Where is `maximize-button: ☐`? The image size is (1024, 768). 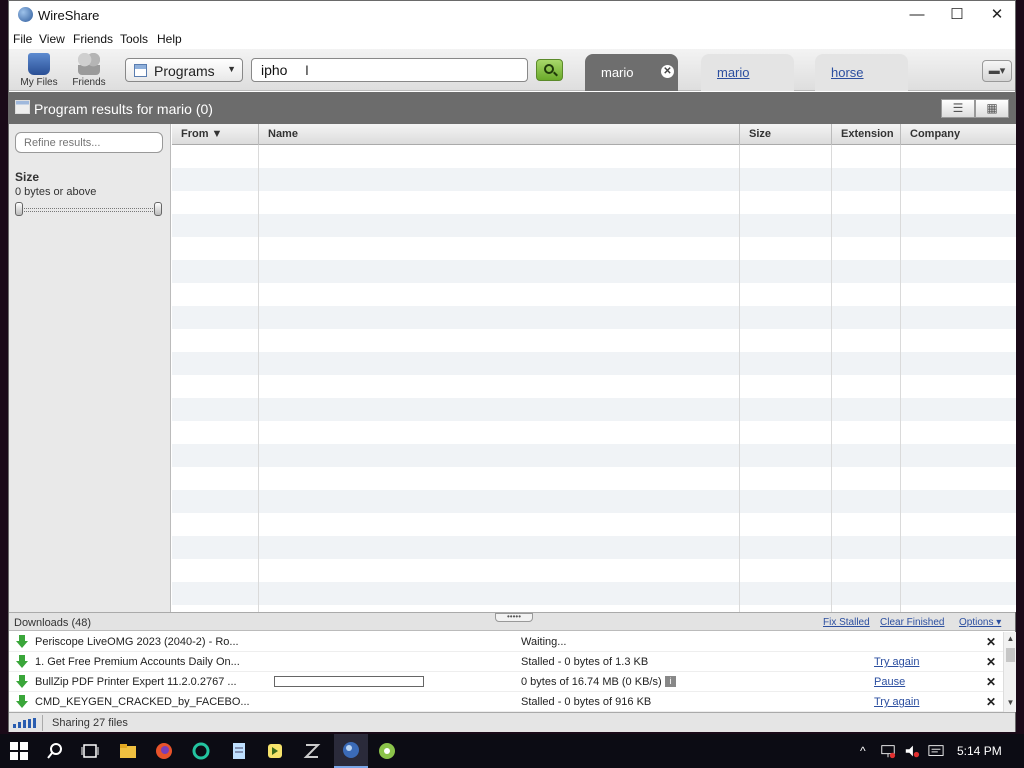
maximize-button: ☐ is located at coordinates (957, 15).